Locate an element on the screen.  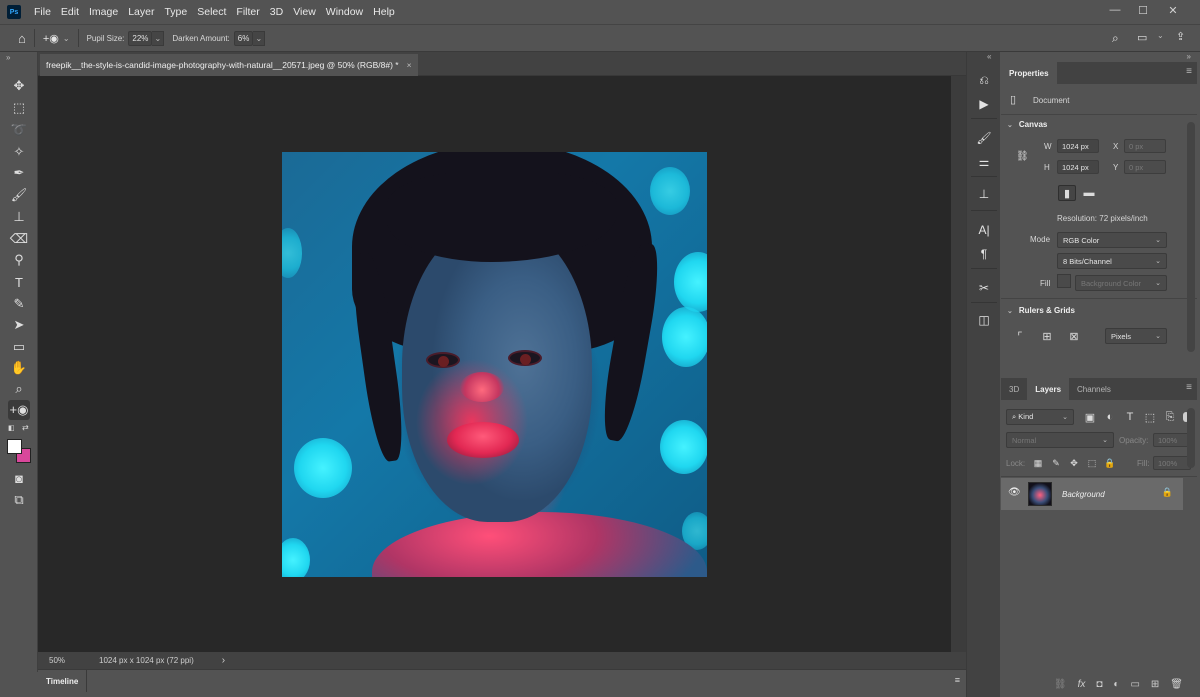
home-icon: ⌂ is located at coordinates (22, 38).